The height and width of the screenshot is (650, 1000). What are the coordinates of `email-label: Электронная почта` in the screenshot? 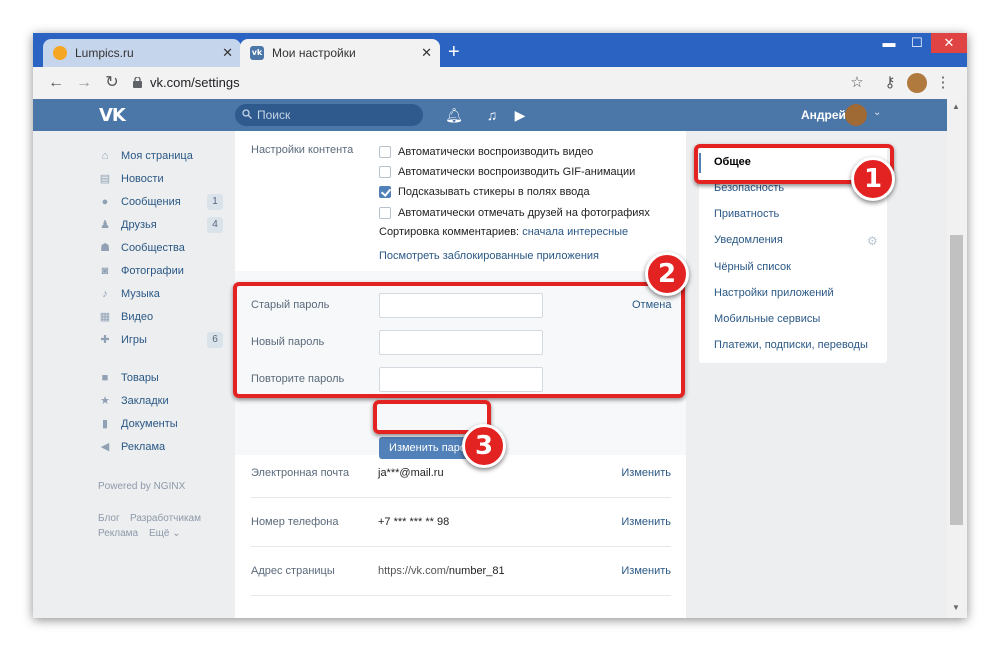 It's located at (300, 473).